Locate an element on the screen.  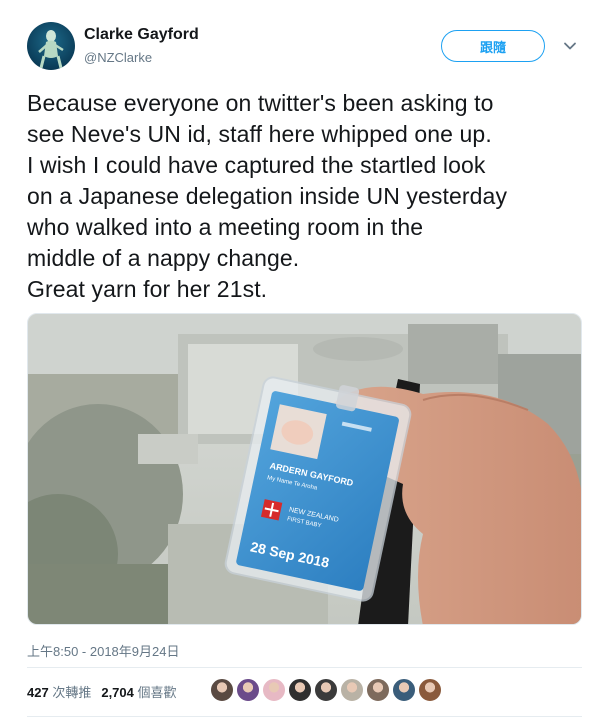
user-handle: @NZClarke is located at coordinates (118, 57).